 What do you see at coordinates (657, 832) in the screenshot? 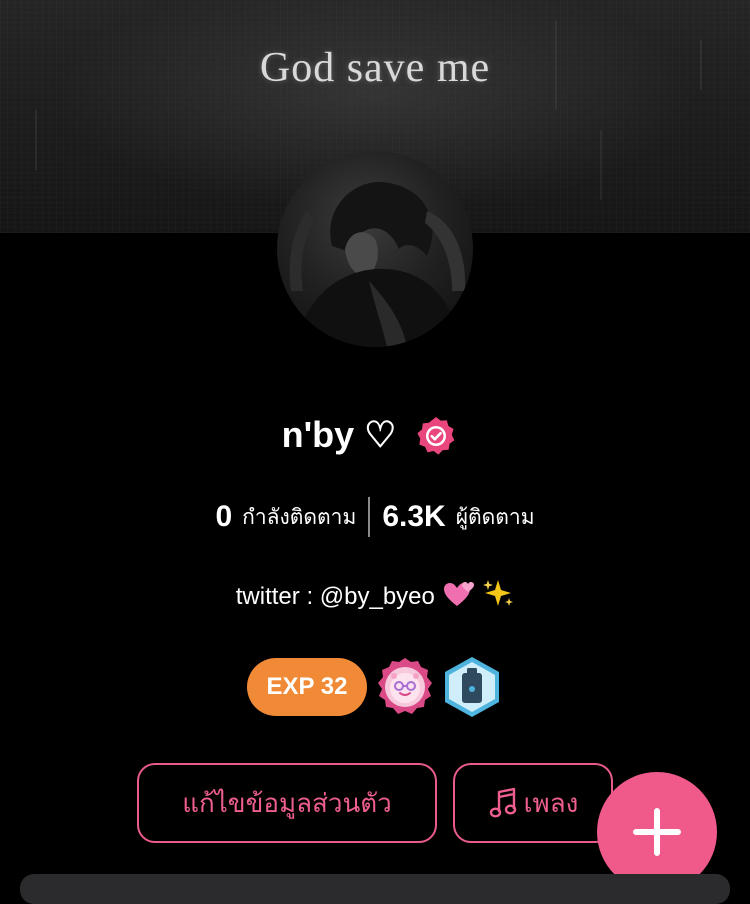
I see `plus-icon` at bounding box center [657, 832].